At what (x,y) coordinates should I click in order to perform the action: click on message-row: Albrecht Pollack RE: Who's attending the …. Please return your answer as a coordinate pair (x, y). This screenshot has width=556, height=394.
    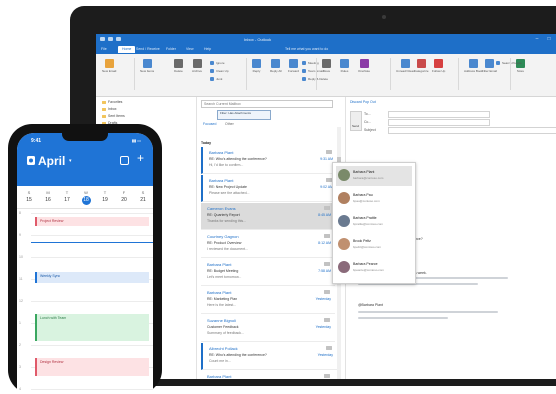
    Looking at the image, I should click on (269, 356).